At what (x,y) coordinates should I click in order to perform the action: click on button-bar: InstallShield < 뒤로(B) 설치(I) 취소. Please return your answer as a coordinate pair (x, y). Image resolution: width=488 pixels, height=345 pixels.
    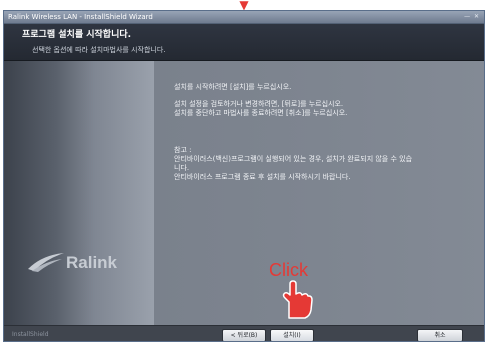
    Looking at the image, I should click on (244, 333).